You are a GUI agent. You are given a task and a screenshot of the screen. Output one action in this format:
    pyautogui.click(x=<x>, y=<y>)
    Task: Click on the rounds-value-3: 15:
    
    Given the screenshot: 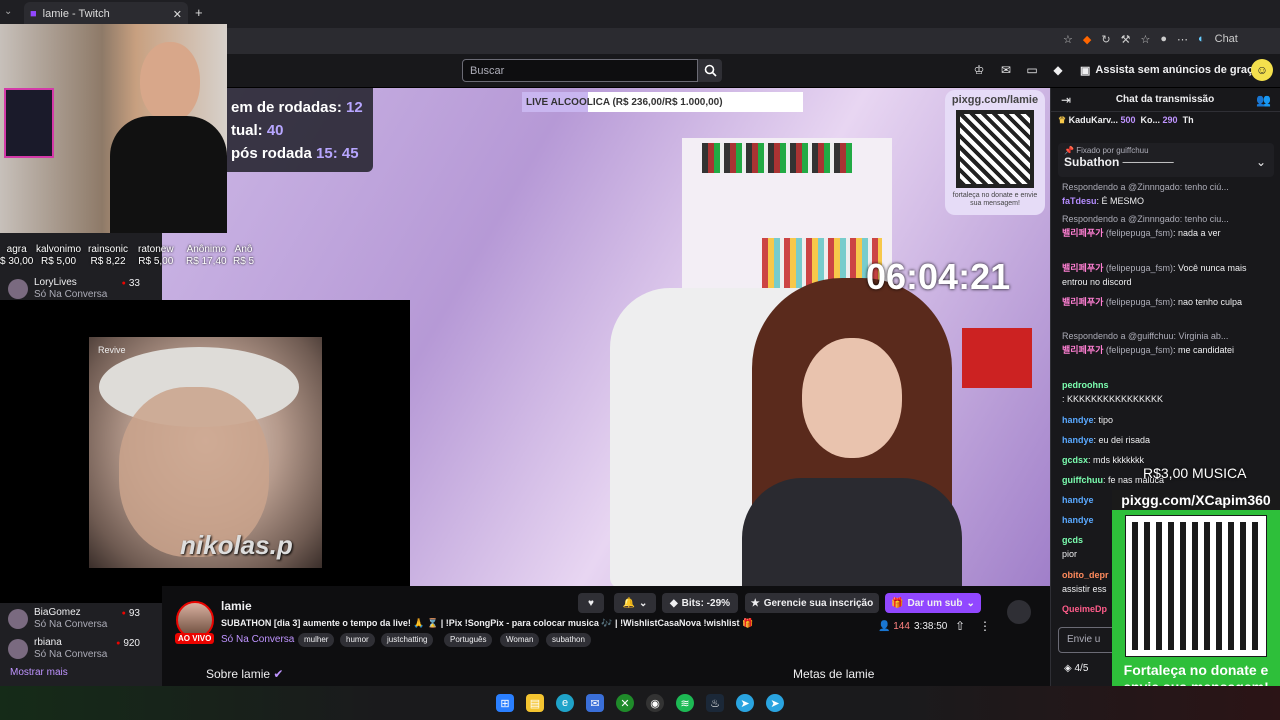 What is the action you would take?
    pyautogui.click(x=327, y=153)
    